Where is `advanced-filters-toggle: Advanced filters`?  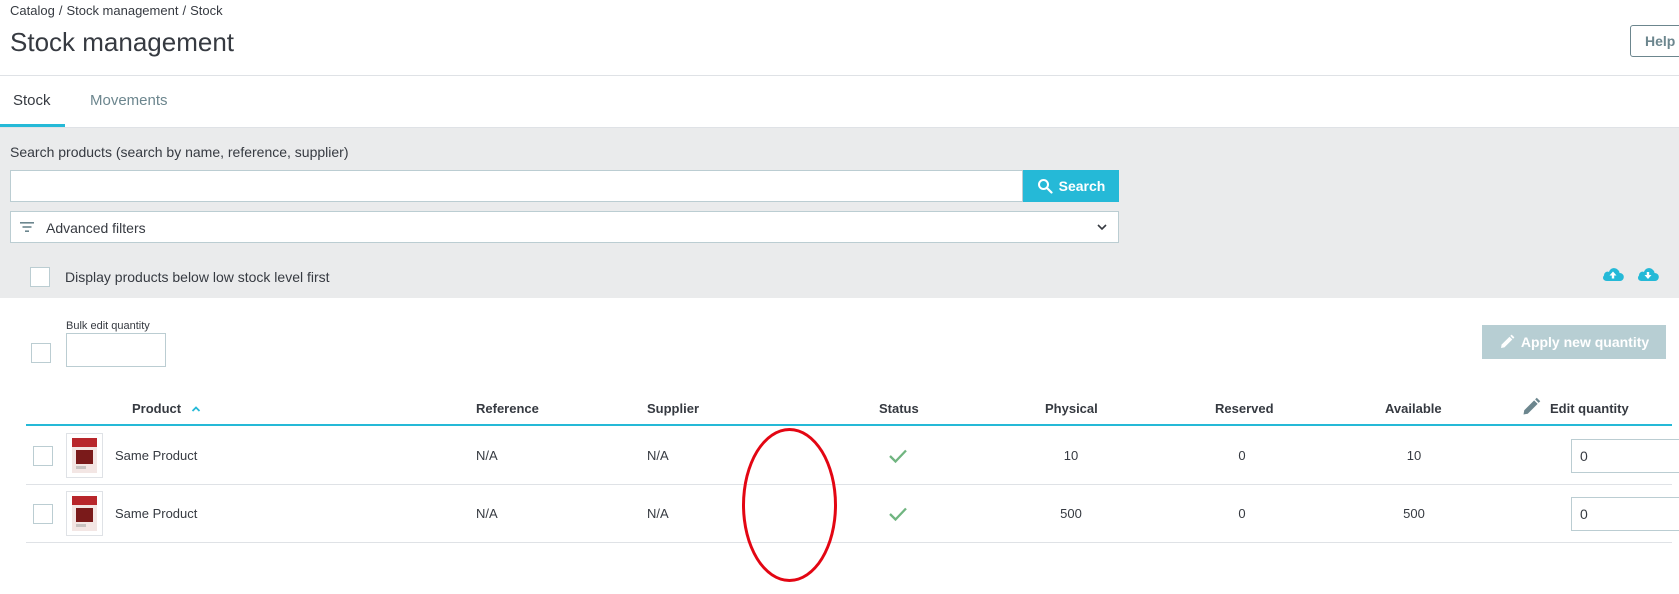 advanced-filters-toggle: Advanced filters is located at coordinates (564, 227).